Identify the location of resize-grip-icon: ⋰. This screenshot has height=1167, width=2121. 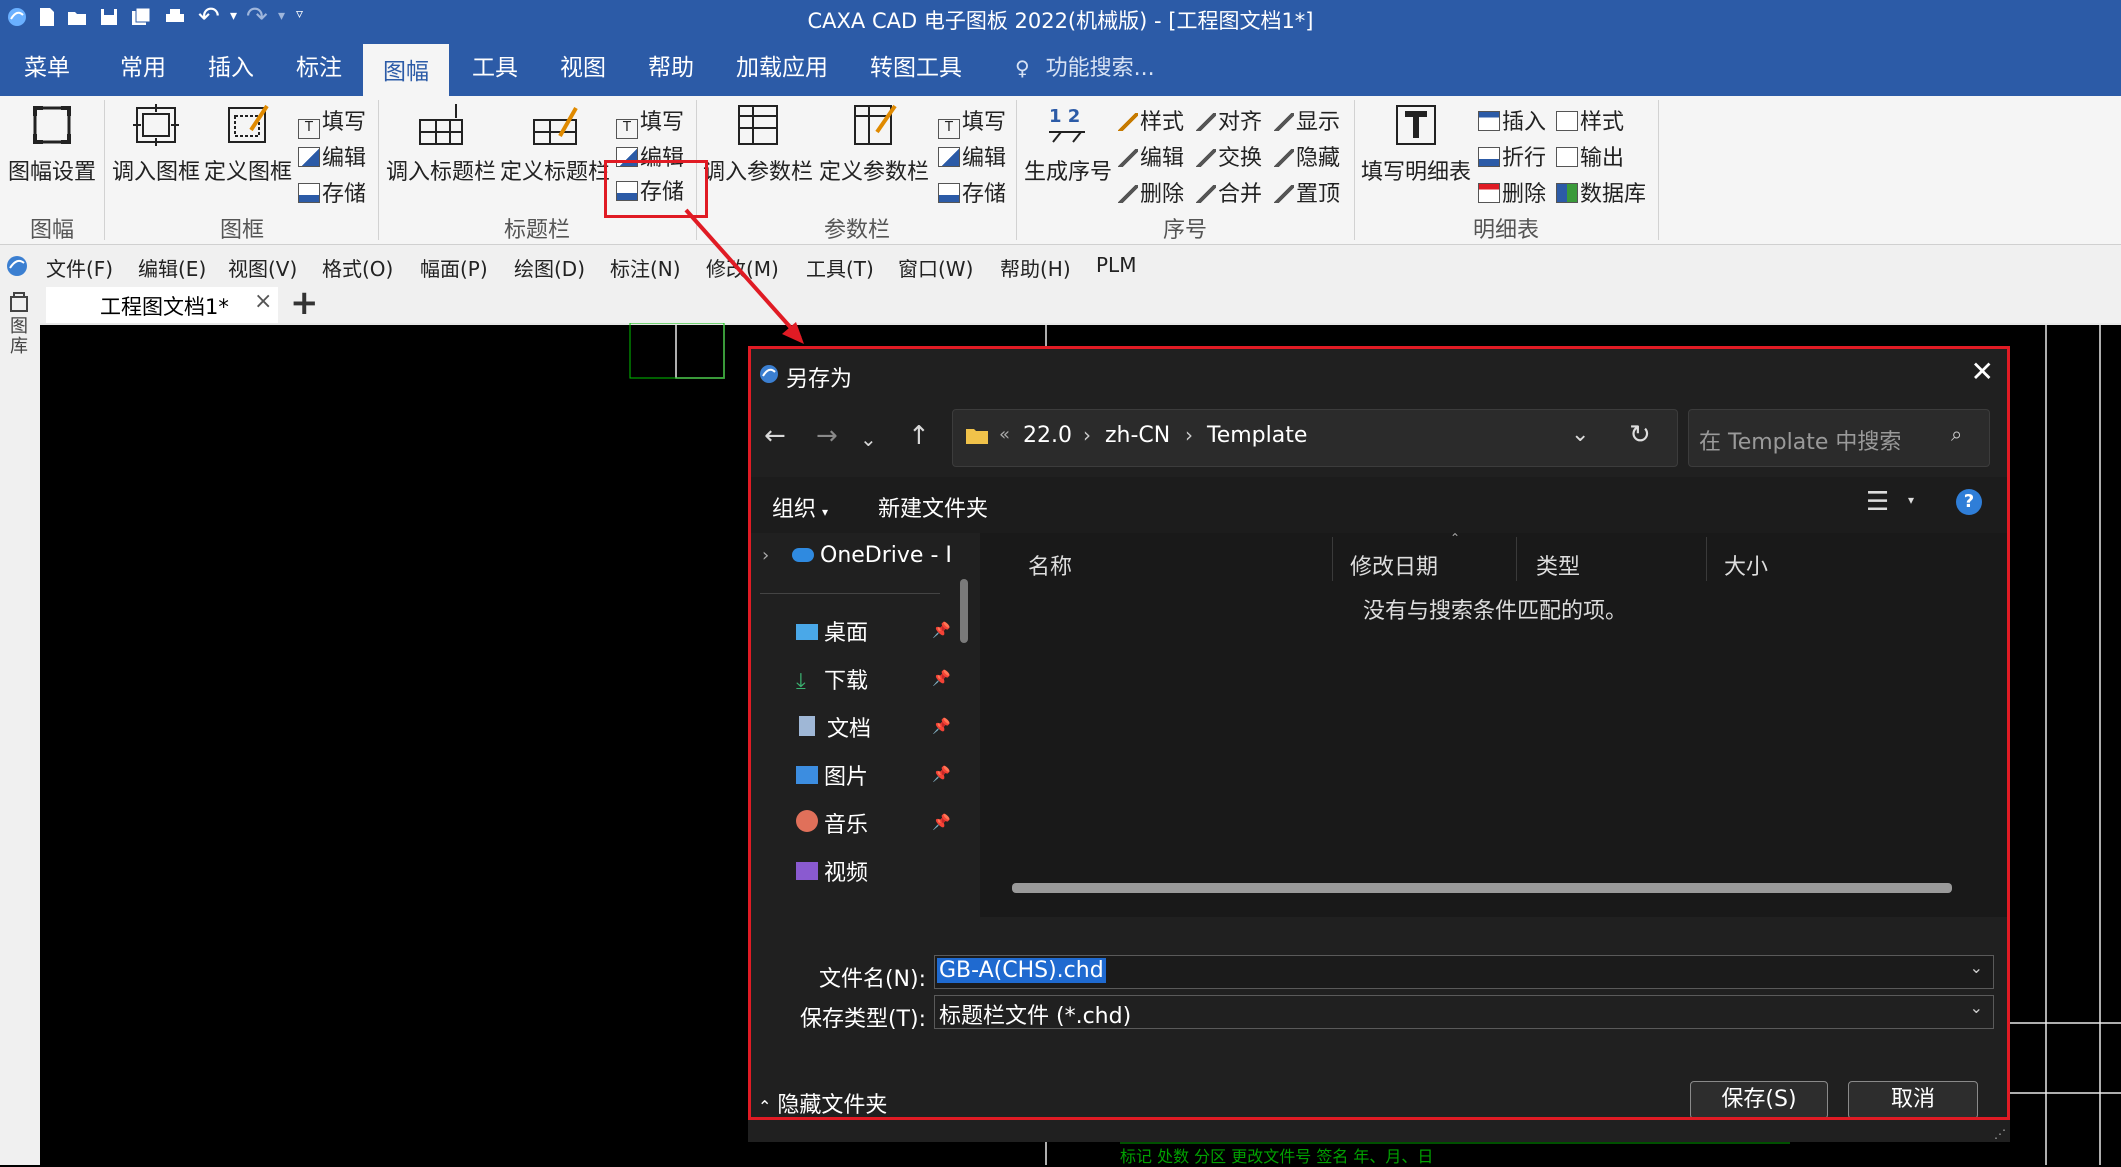
(2000, 1134).